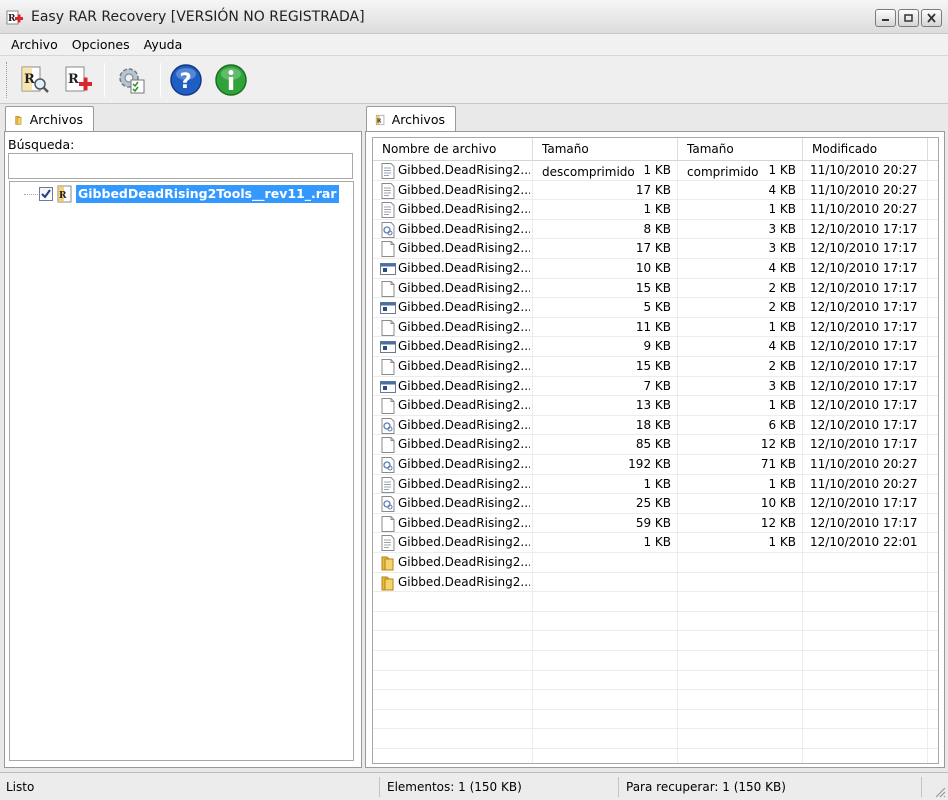 This screenshot has width=948, height=800. What do you see at coordinates (56, 119) in the screenshot?
I see `tab-label: Archivos` at bounding box center [56, 119].